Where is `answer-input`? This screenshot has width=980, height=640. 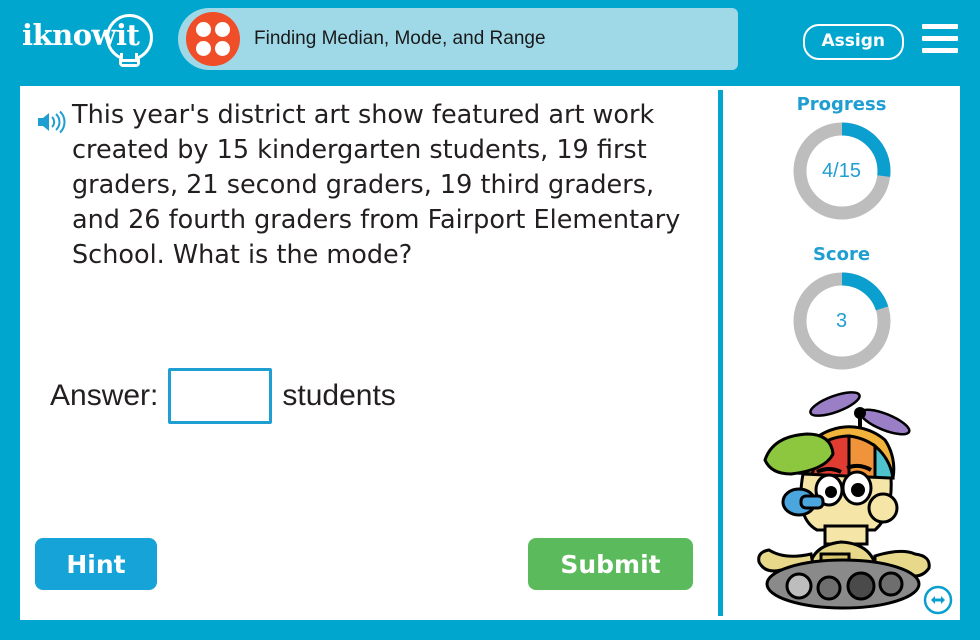
answer-input is located at coordinates (220, 396).